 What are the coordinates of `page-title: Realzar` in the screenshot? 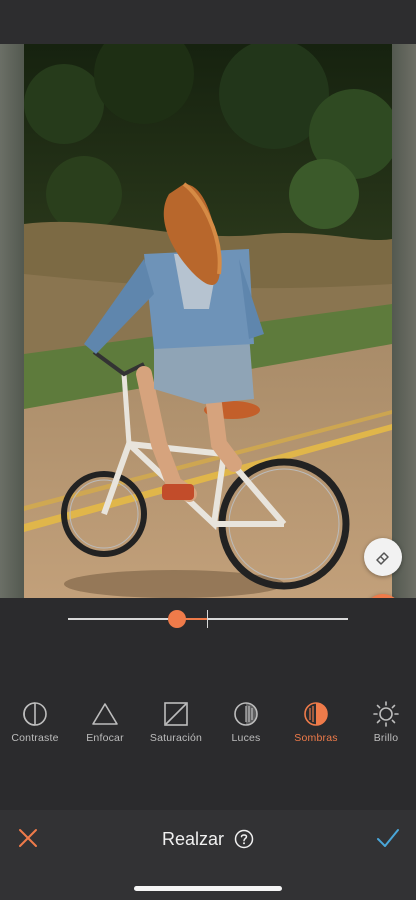 It's located at (193, 838).